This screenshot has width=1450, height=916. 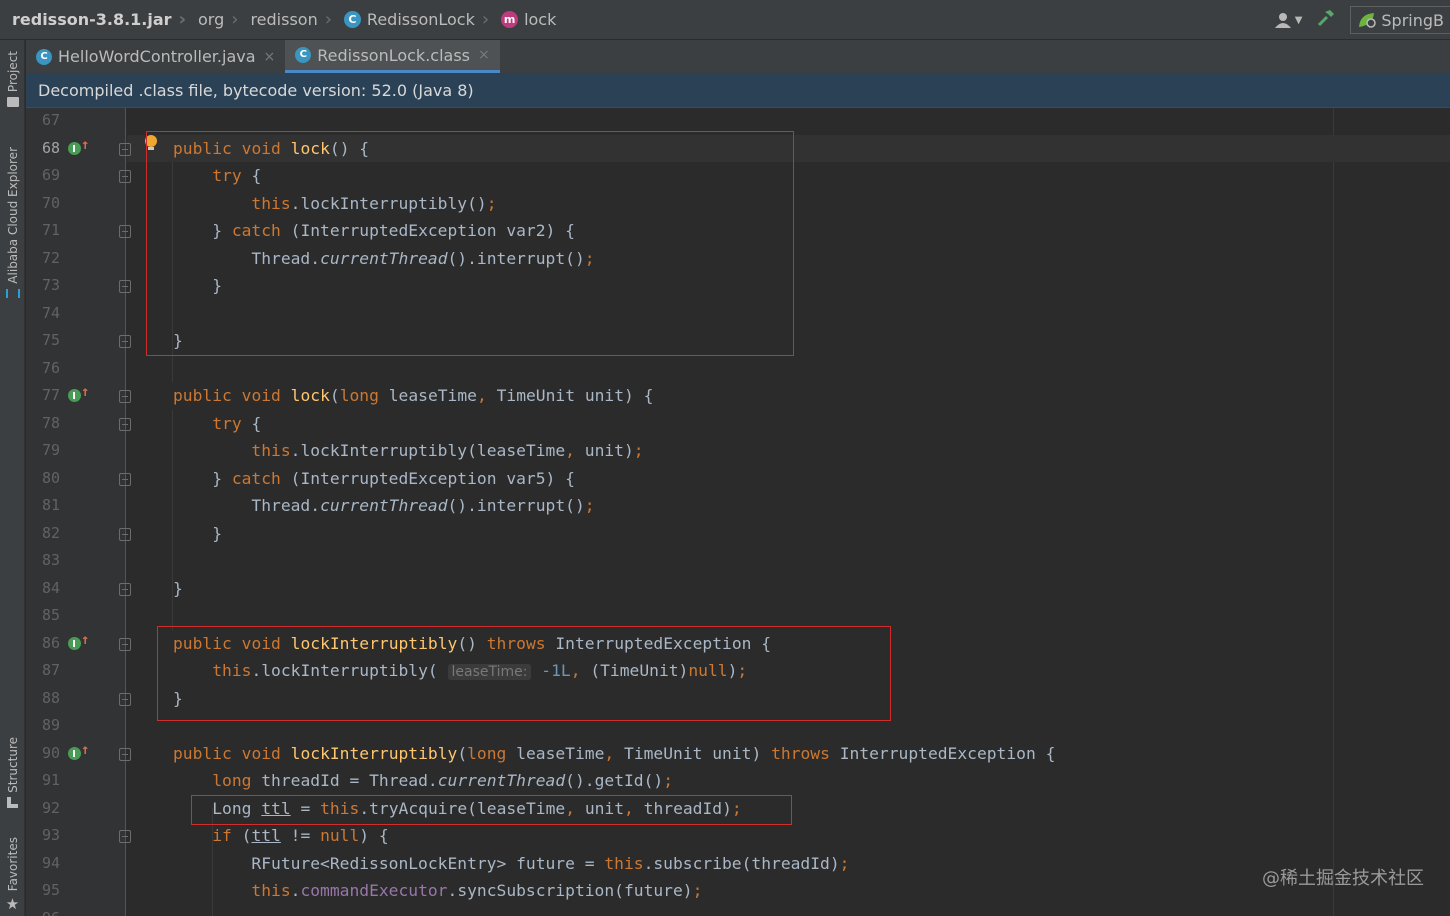 I want to click on breadcrumb-label: redisson, so click(x=284, y=19).